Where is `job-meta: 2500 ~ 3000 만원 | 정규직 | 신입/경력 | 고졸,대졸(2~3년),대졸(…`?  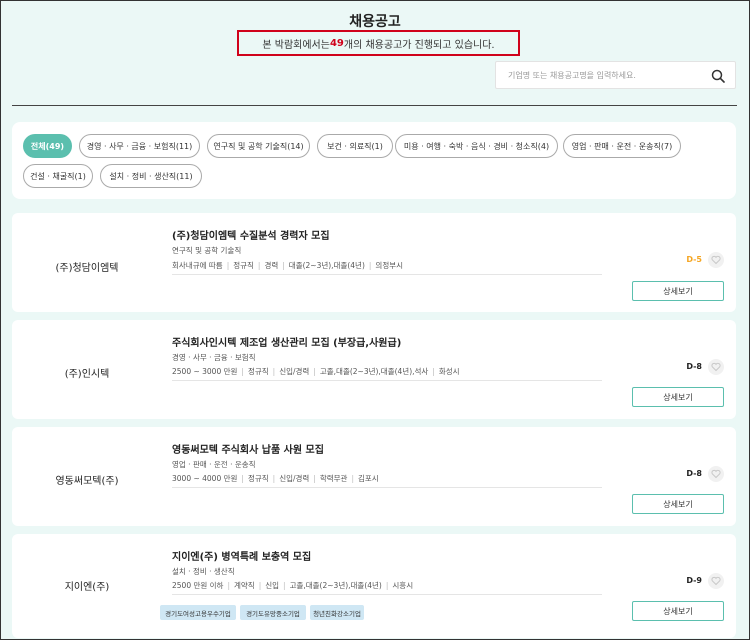 job-meta: 2500 ~ 3000 만원 | 정규직 | 신입/경력 | 고졸,대졸(2~3년),대졸(… is located at coordinates (316, 371).